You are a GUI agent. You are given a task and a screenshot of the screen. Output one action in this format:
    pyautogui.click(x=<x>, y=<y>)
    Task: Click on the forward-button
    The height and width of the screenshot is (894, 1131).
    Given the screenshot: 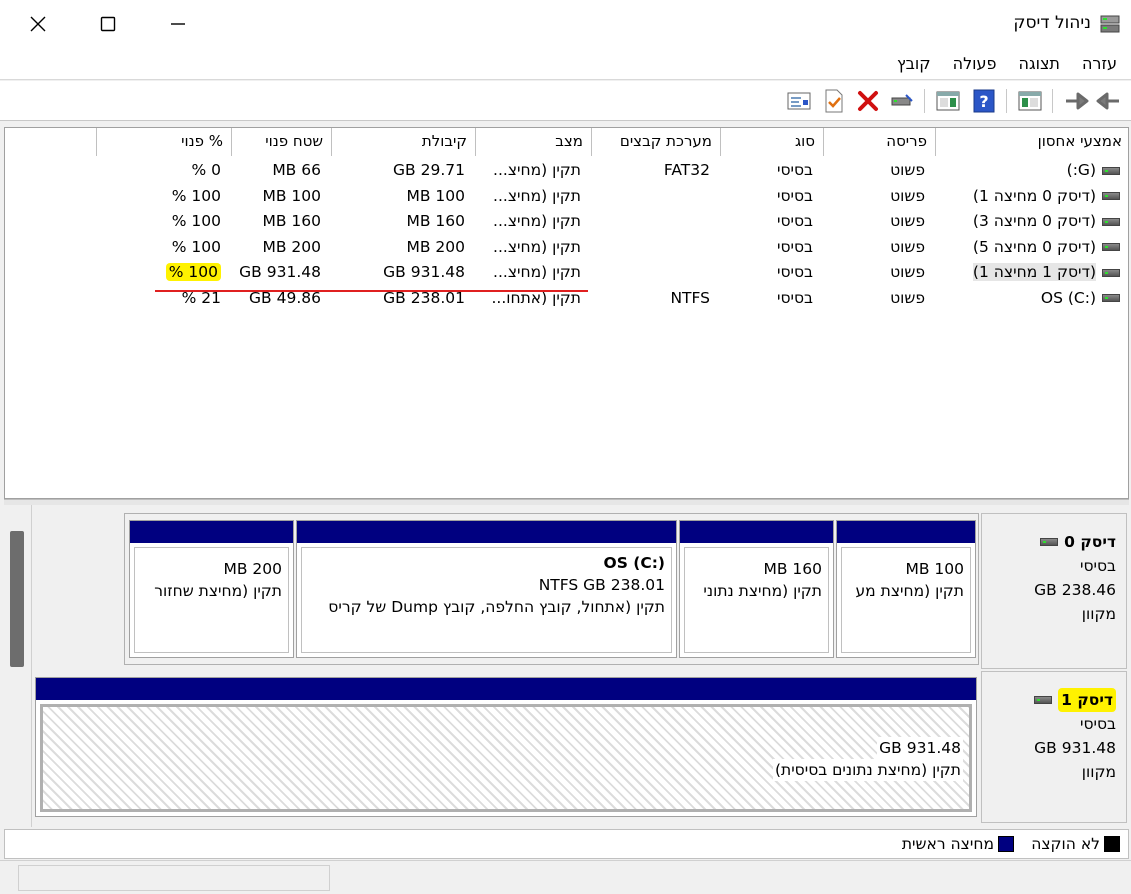 What is the action you would take?
    pyautogui.click(x=1077, y=101)
    